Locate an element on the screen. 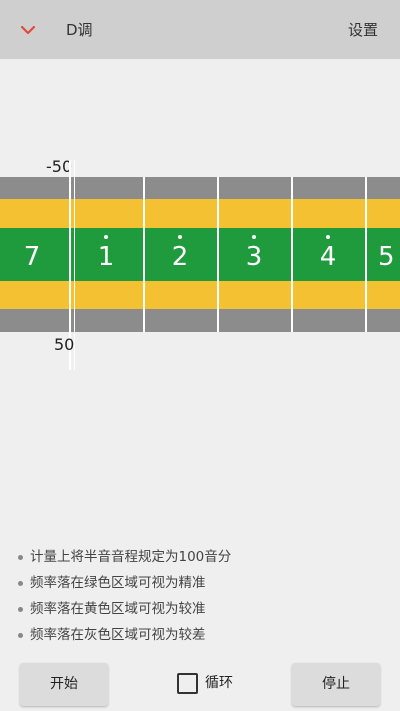 The image size is (400, 711). list-item: 频率落在灰色区域可视为较差 is located at coordinates (204, 635).